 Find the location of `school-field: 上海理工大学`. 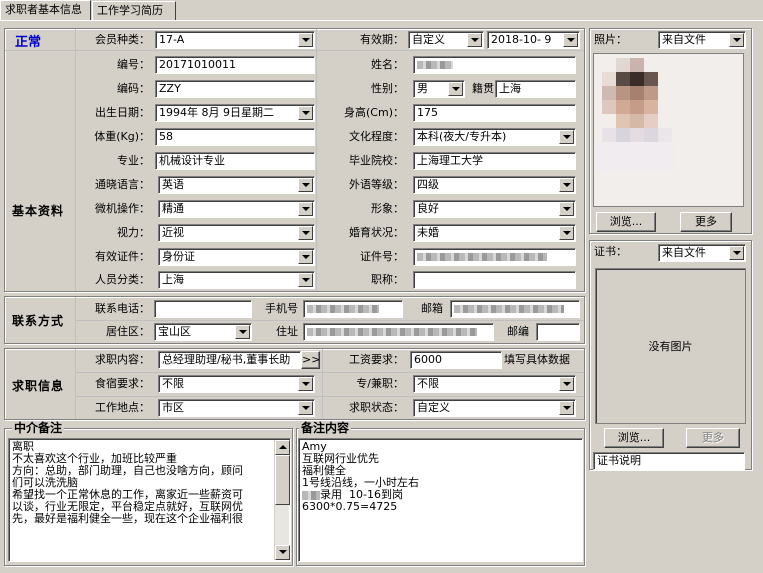

school-field: 上海理工大学 is located at coordinates (494, 161).